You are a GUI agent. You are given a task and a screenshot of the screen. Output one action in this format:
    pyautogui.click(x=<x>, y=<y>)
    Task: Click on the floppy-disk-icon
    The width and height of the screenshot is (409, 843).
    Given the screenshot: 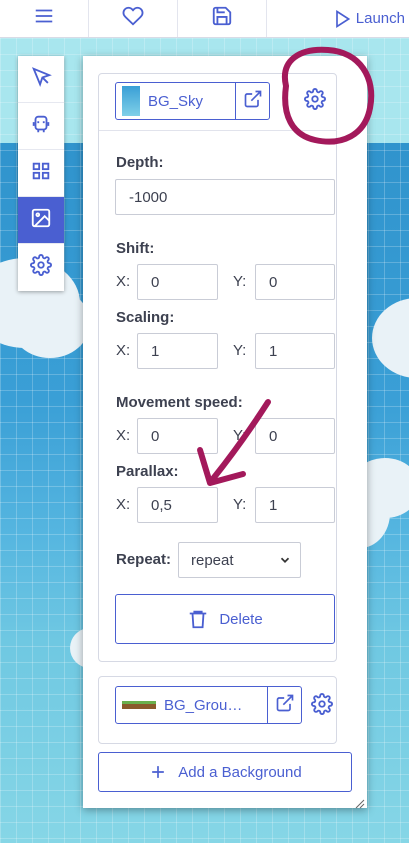 What is the action you would take?
    pyautogui.click(x=222, y=18)
    